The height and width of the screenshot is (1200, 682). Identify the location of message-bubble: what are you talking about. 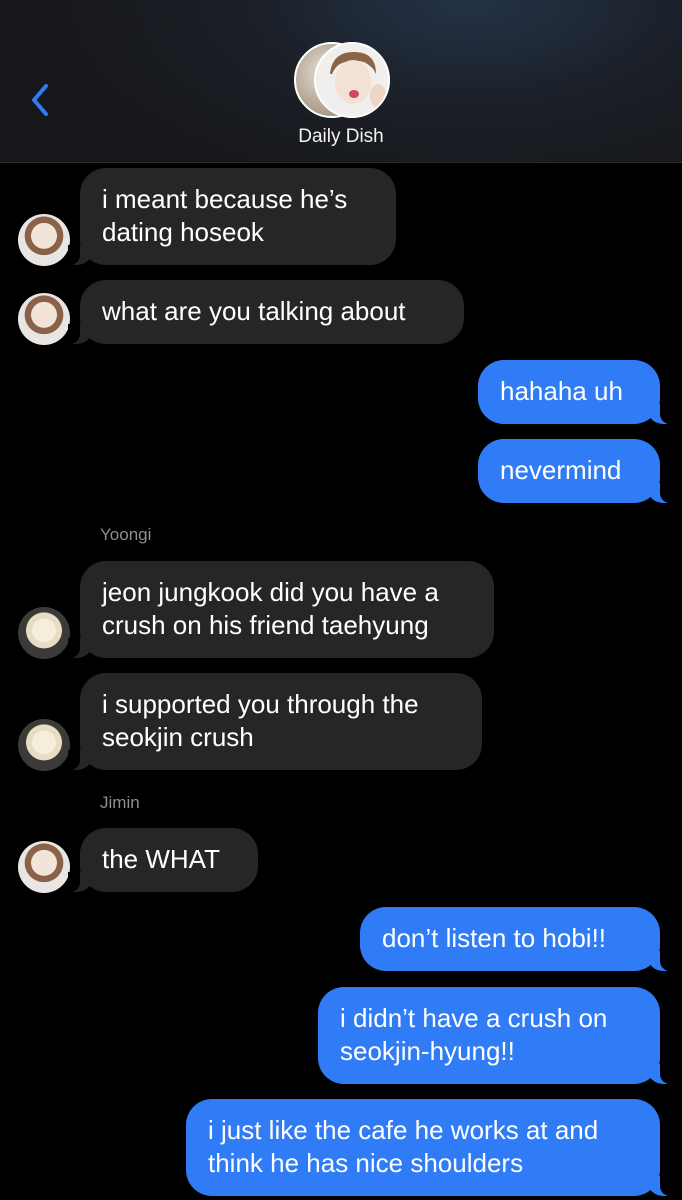
(266, 312).